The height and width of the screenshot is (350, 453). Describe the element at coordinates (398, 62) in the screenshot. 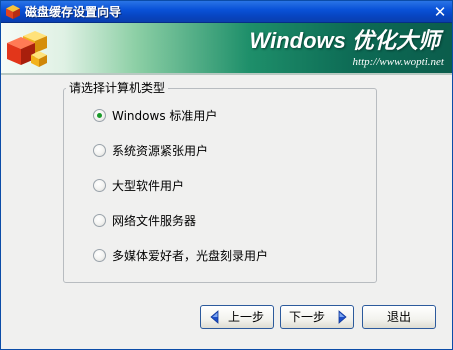

I see `brand-url: http://www.wopti.net` at that location.